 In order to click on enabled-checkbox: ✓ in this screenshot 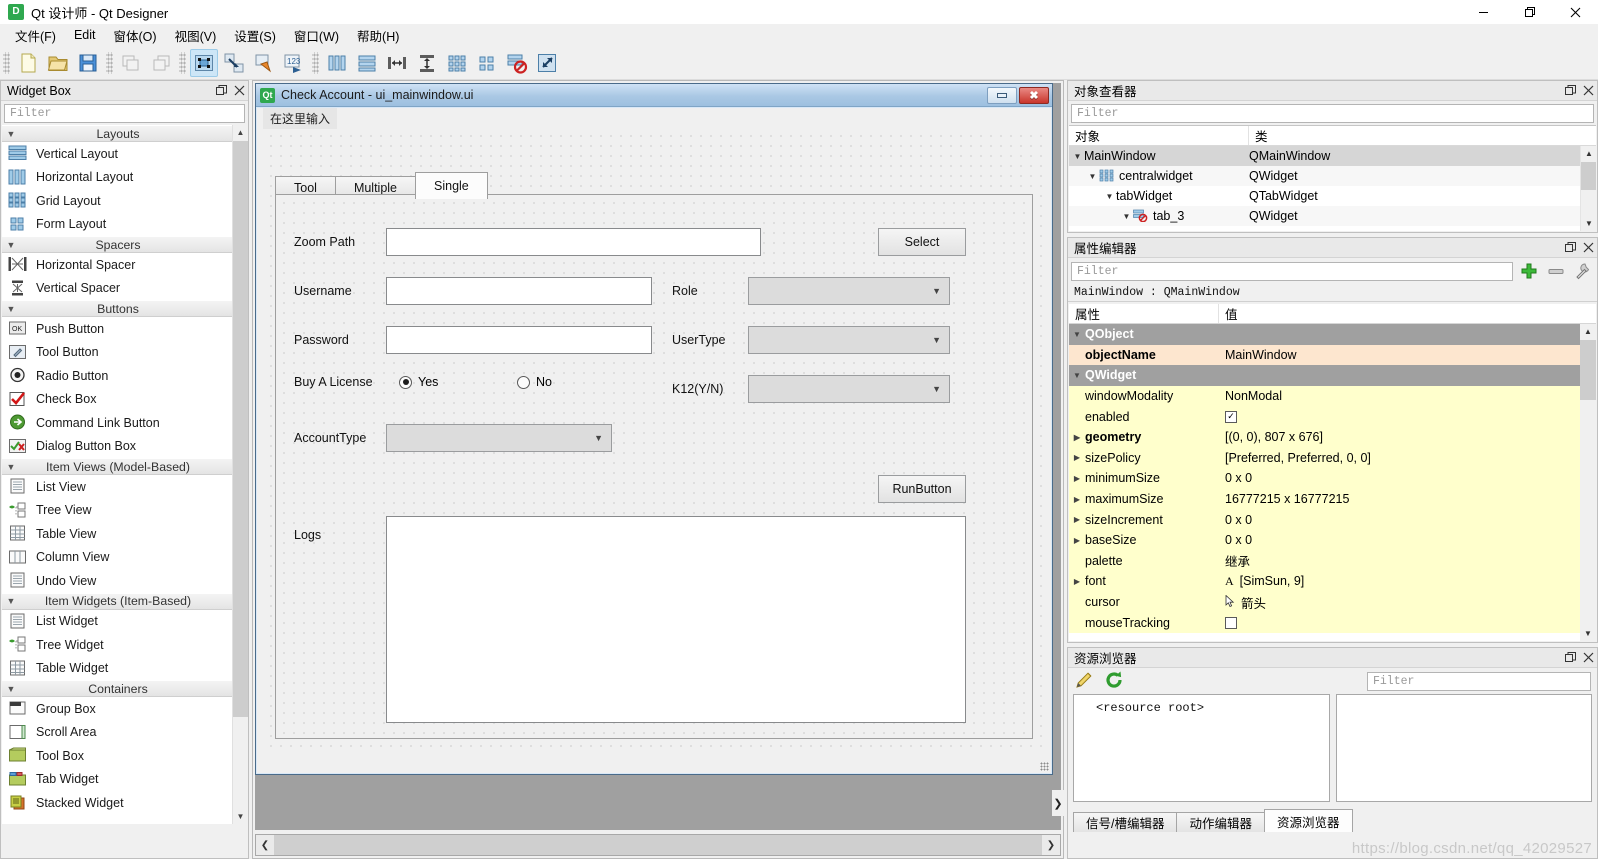, I will do `click(1231, 416)`.